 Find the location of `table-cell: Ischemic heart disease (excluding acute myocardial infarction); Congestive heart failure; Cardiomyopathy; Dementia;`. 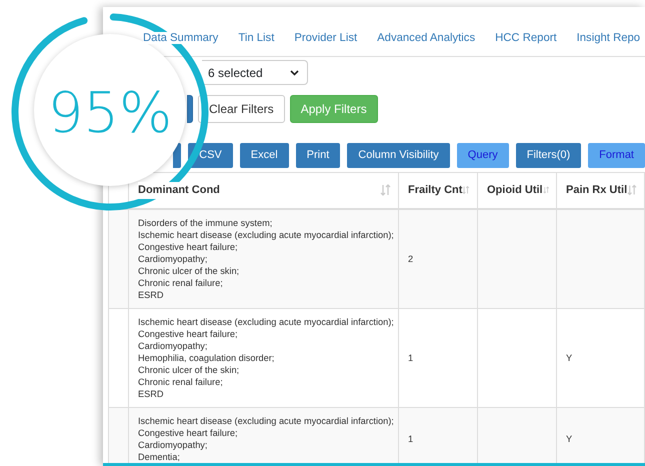

table-cell: Ischemic heart disease (excluding acute myocardial infarction); Congestive heart failure; Cardiomyopathy; Dementia; is located at coordinates (266, 439).